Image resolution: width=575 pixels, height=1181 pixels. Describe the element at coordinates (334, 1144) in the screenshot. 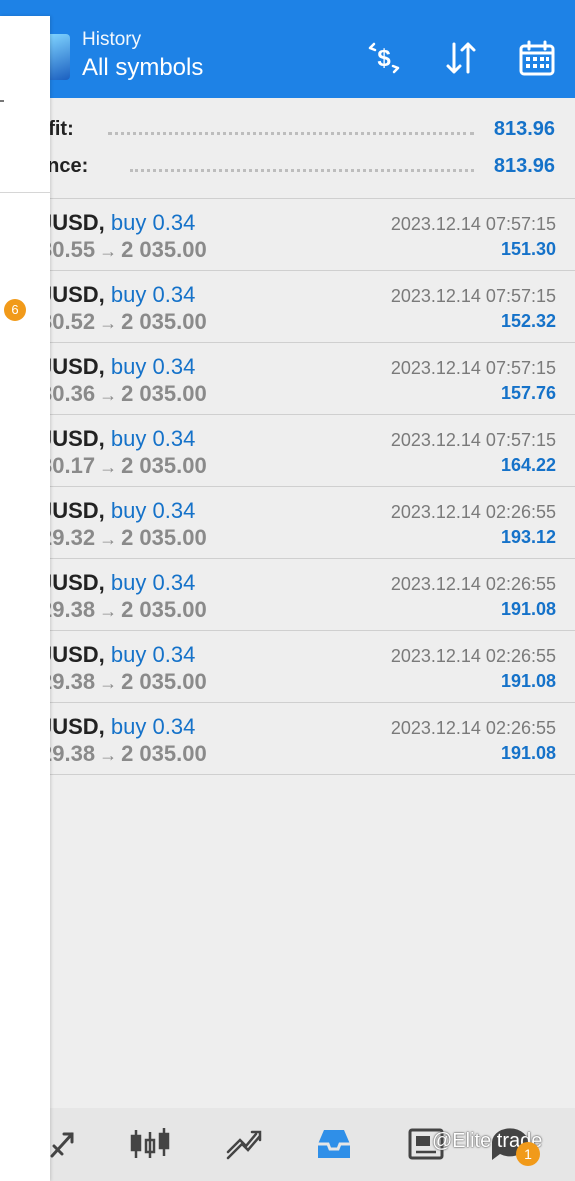

I see `history-inbox-icon` at that location.